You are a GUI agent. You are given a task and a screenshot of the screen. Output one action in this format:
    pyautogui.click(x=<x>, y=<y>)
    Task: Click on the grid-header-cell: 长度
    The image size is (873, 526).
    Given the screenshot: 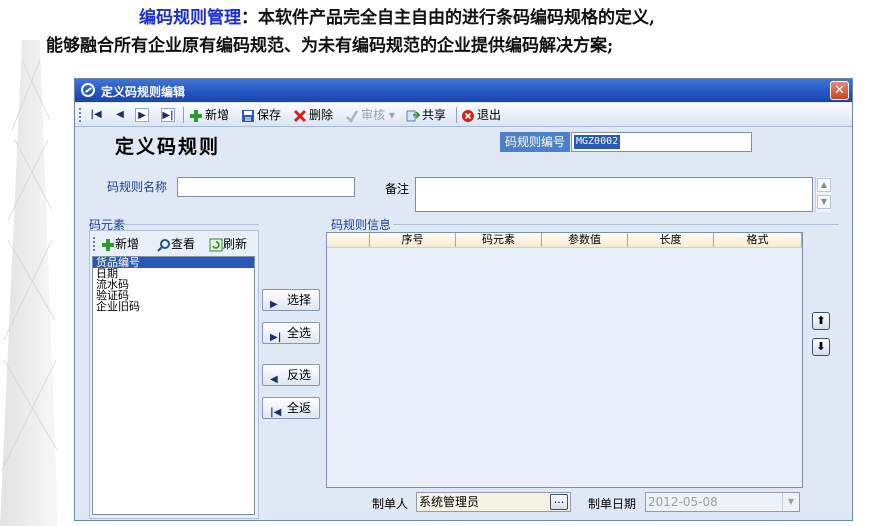 What is the action you would take?
    pyautogui.click(x=671, y=240)
    